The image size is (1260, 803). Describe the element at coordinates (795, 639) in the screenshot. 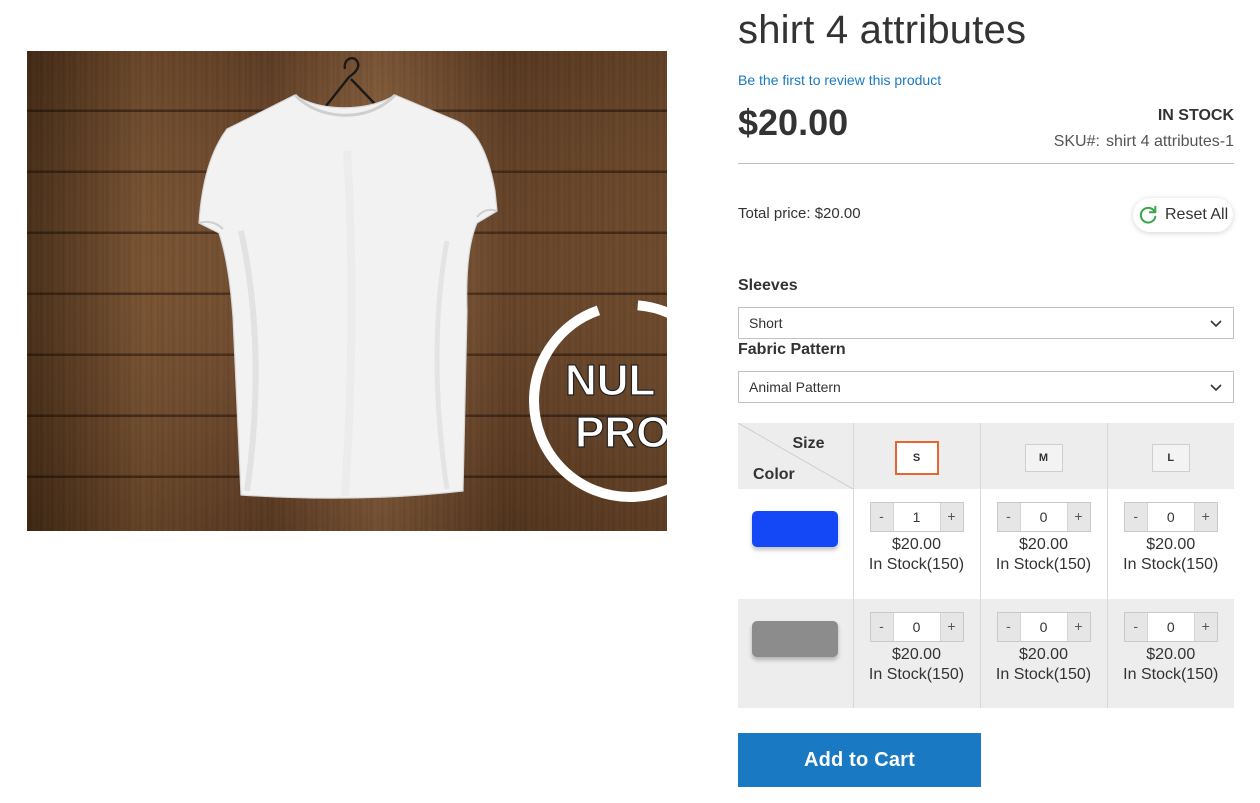

I see `color-swatch-gray` at that location.